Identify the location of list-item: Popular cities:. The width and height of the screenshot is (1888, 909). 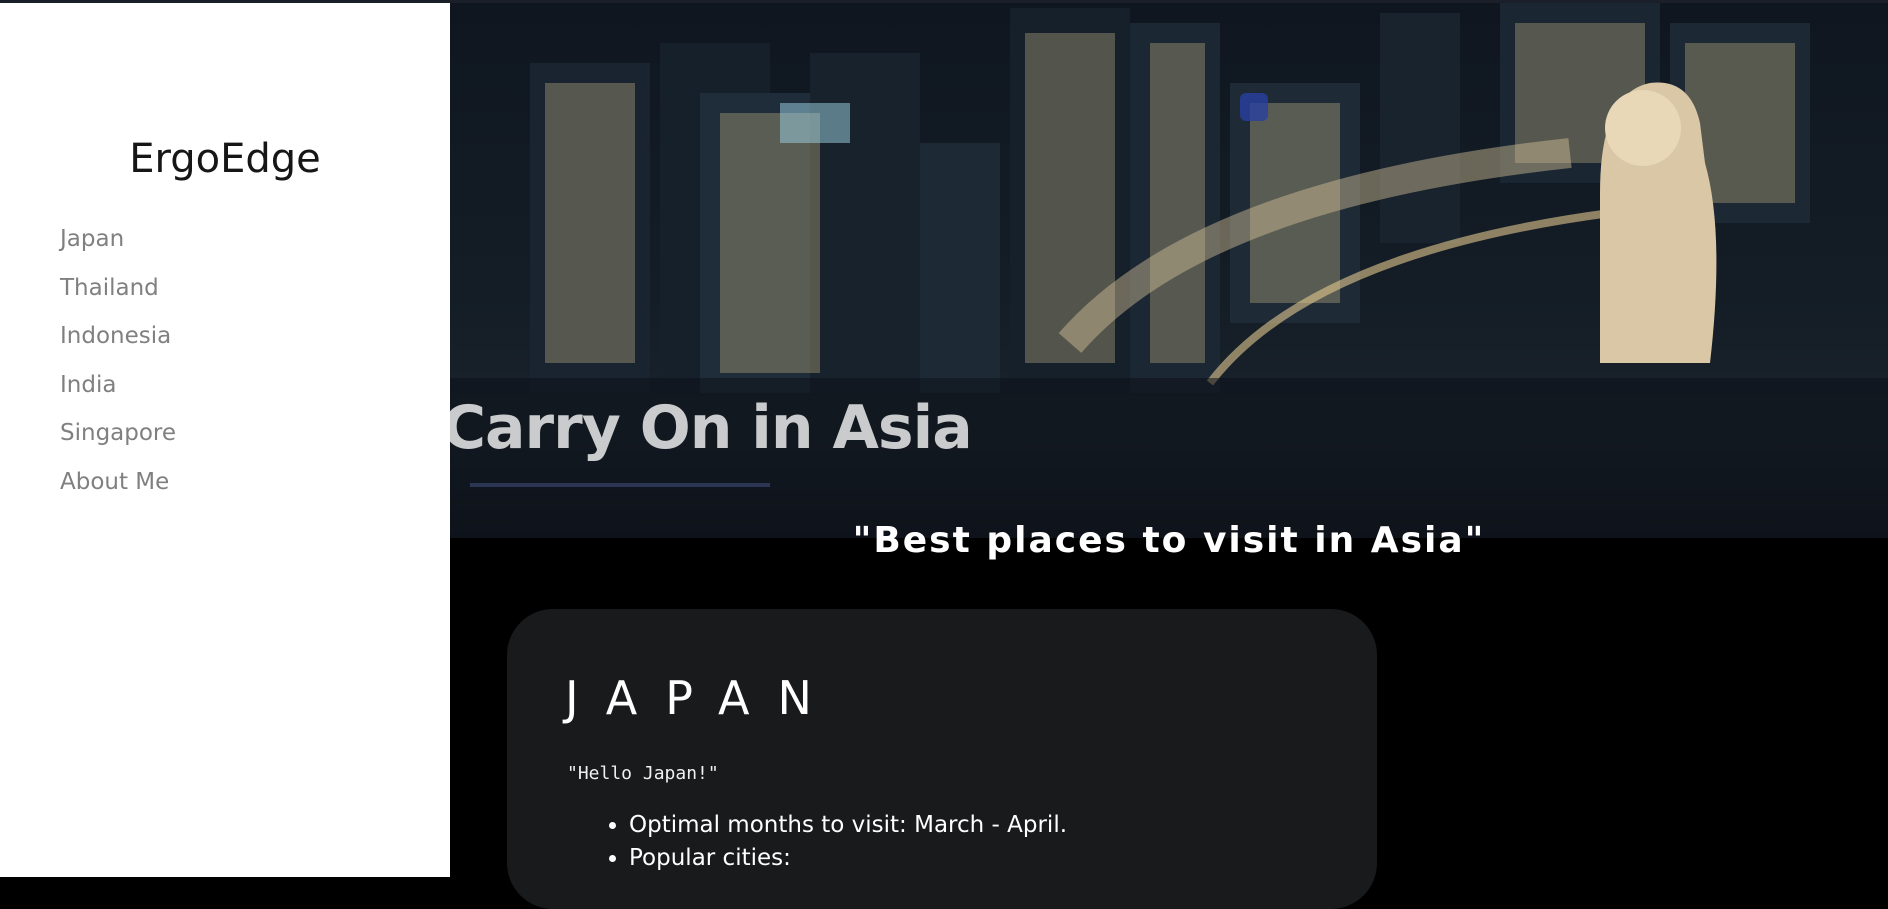
(848, 858).